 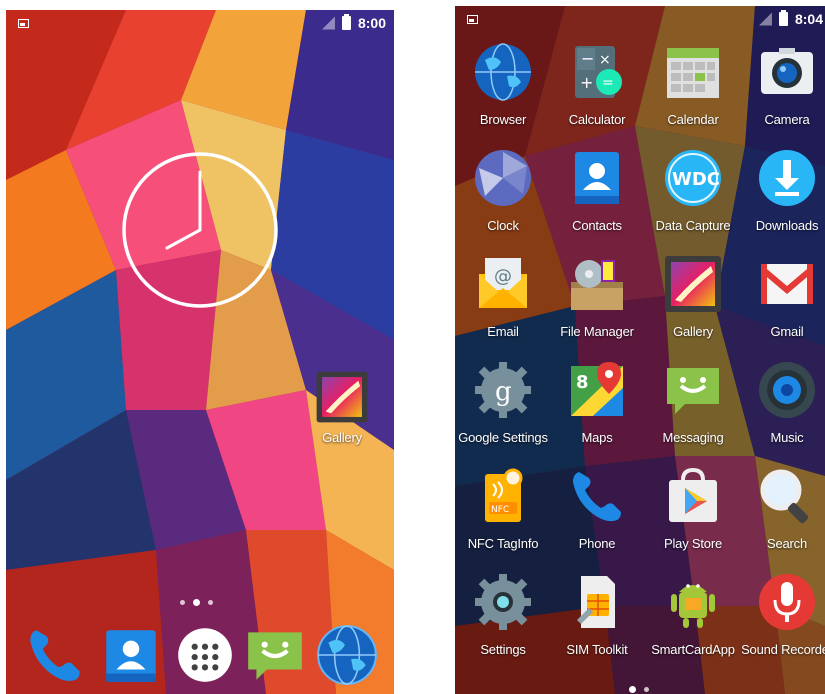 I want to click on app-label: Play Store, so click(x=693, y=543).